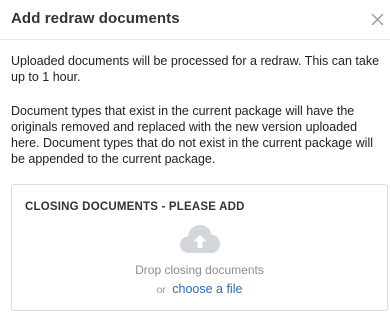  What do you see at coordinates (161, 290) in the screenshot?
I see `or-label: or` at bounding box center [161, 290].